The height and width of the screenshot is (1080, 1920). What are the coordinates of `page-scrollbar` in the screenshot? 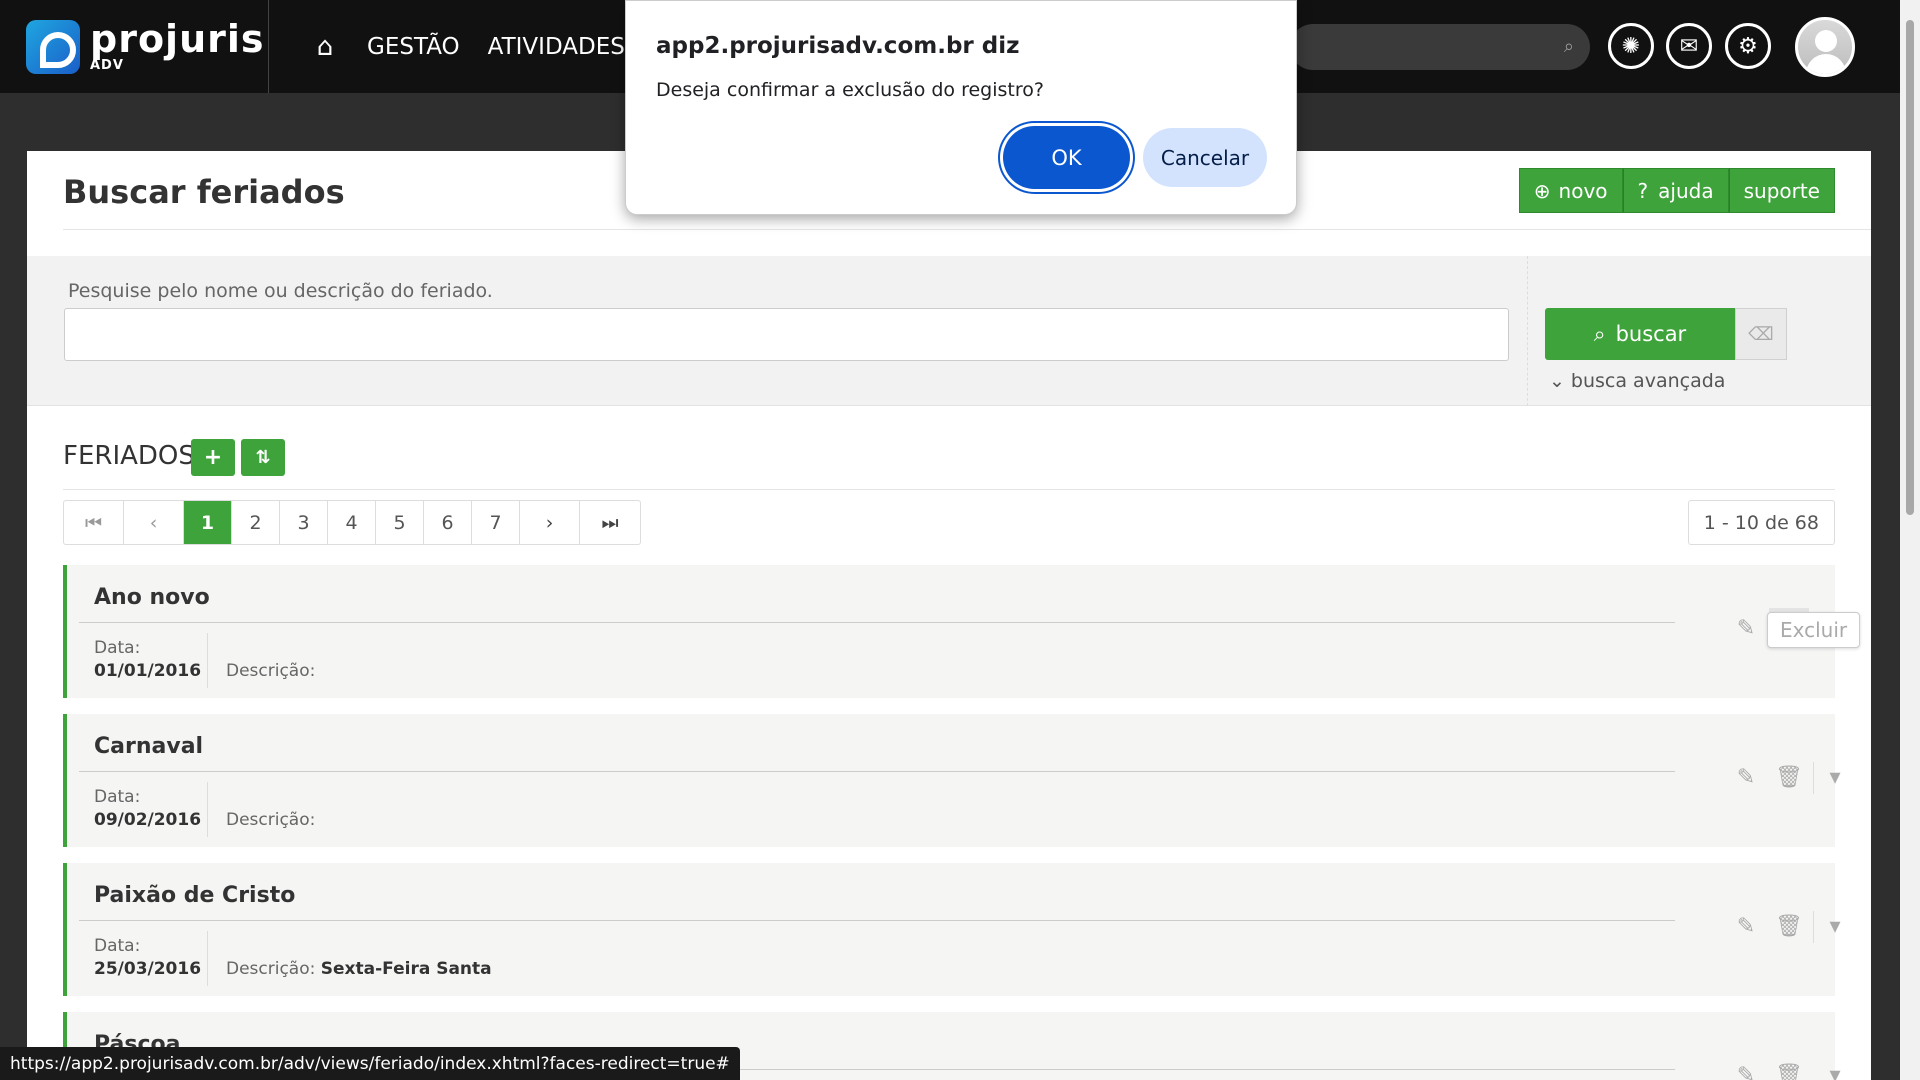 It's located at (1910, 540).